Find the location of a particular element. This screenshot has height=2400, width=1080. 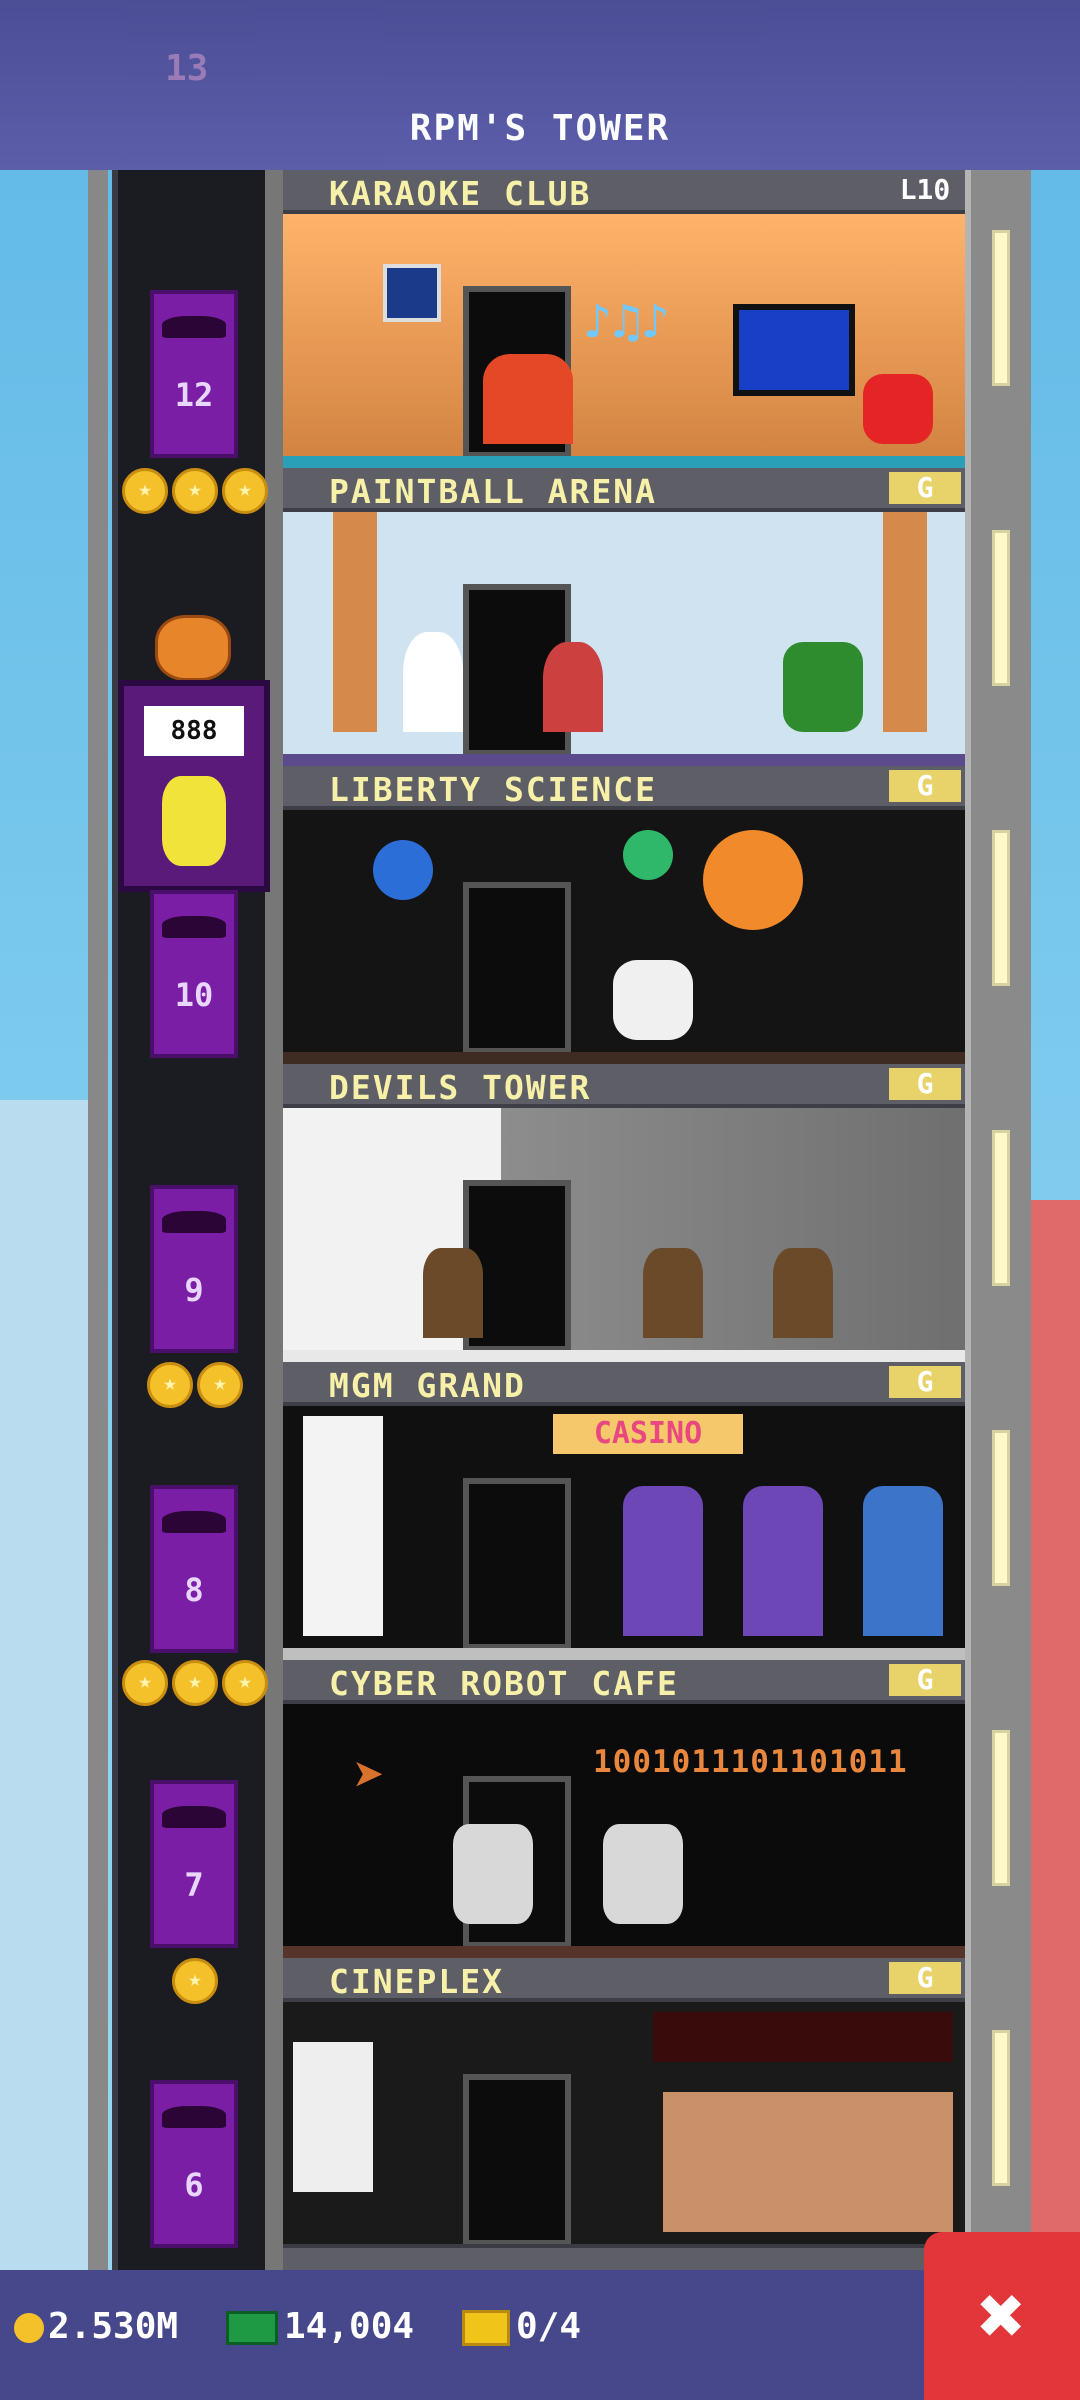

floor-mgm-grand: MGM GRAND G CASINO is located at coordinates (624, 1511).